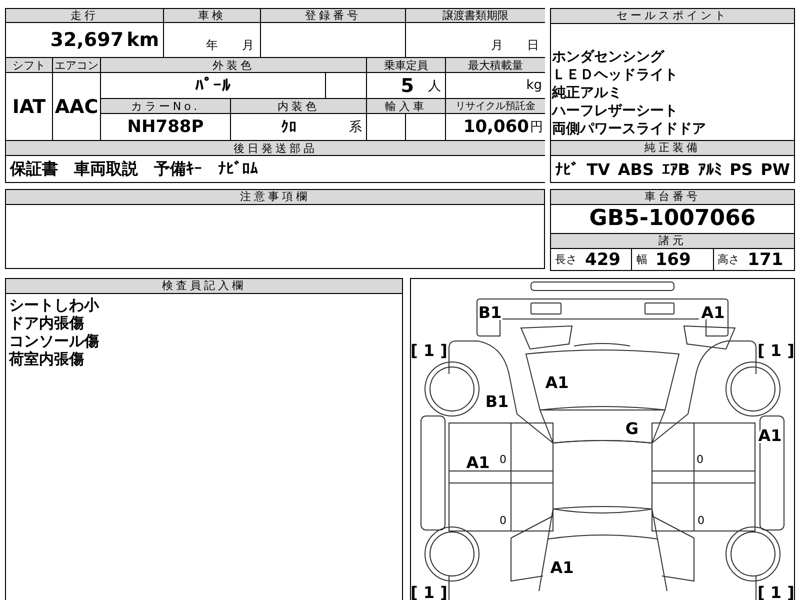 The width and height of the screenshot is (800, 600). I want to click on sales-point-text: ハーフレザーシート, so click(615, 111).